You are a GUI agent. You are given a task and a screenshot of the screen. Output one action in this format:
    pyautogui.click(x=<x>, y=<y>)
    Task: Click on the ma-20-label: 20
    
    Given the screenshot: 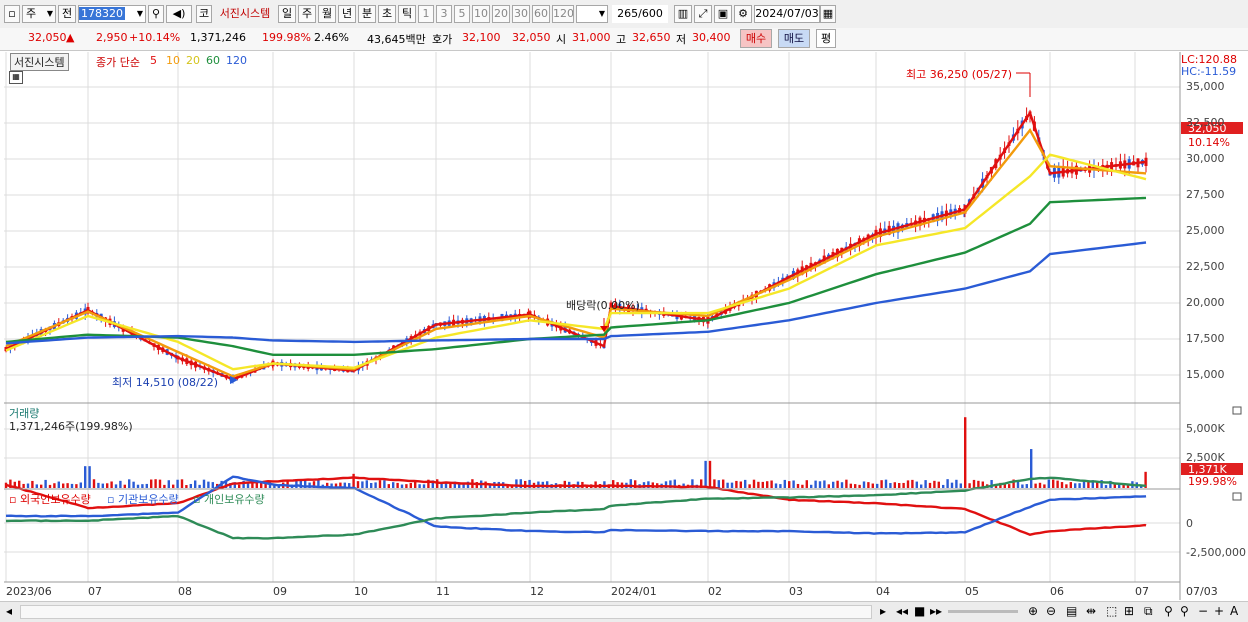 What is the action you would take?
    pyautogui.click(x=193, y=60)
    